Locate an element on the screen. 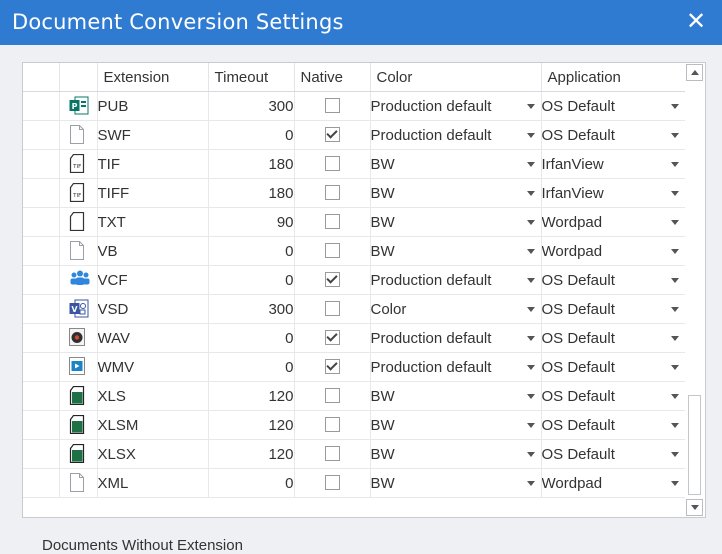 The width and height of the screenshot is (722, 554). timeout-cell: 120 is located at coordinates (251, 396).